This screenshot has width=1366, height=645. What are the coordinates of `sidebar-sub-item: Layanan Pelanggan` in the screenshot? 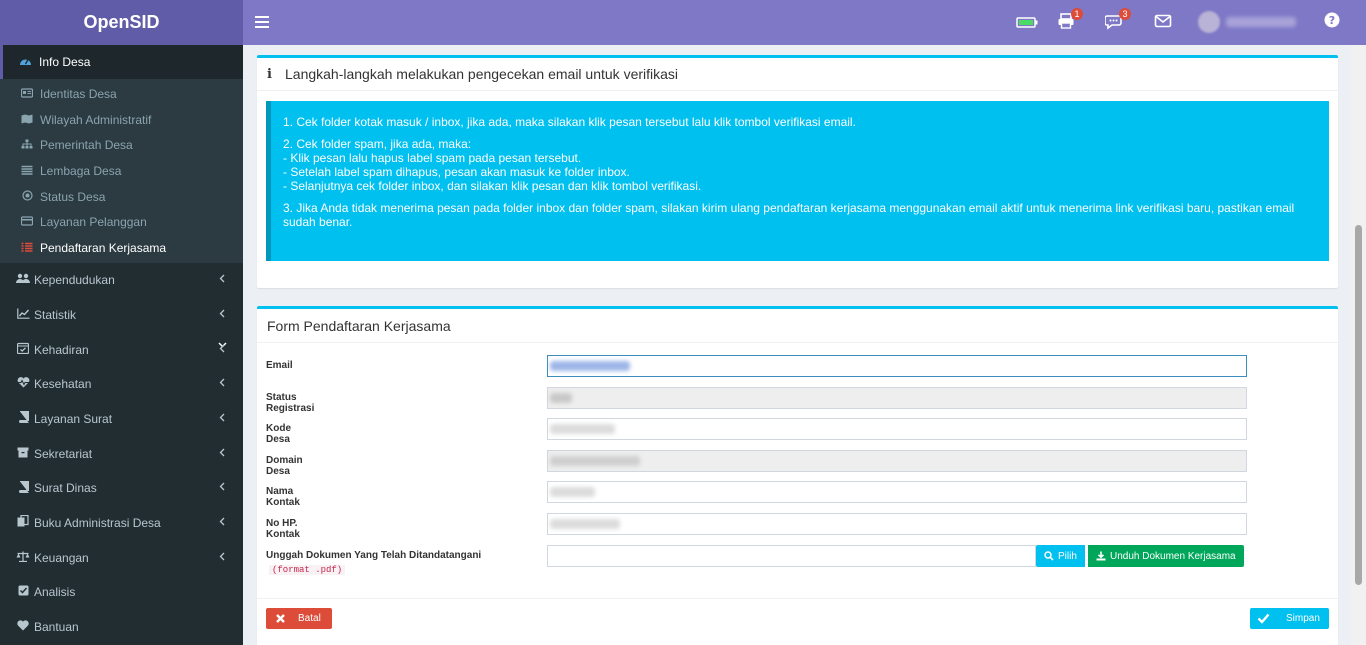 It's located at (121, 222).